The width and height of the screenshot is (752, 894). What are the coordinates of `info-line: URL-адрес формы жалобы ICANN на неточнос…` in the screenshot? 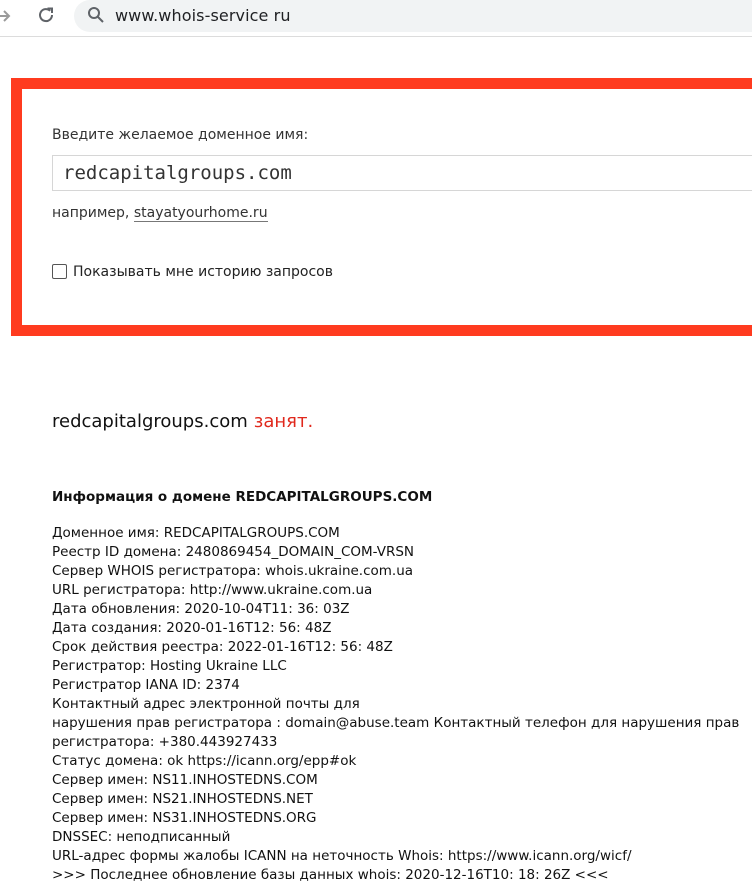 It's located at (342, 856).